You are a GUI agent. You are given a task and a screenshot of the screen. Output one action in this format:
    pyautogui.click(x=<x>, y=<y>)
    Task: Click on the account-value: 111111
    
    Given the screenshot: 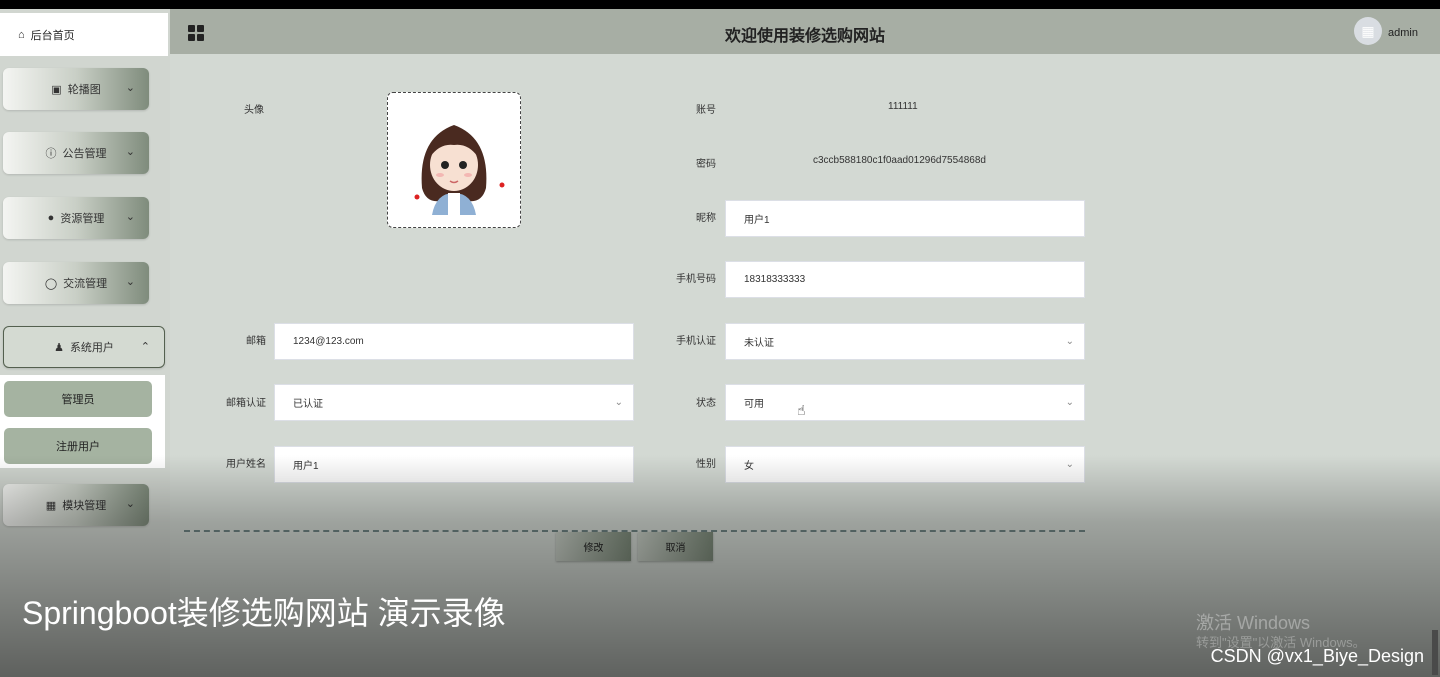 What is the action you would take?
    pyautogui.click(x=903, y=106)
    